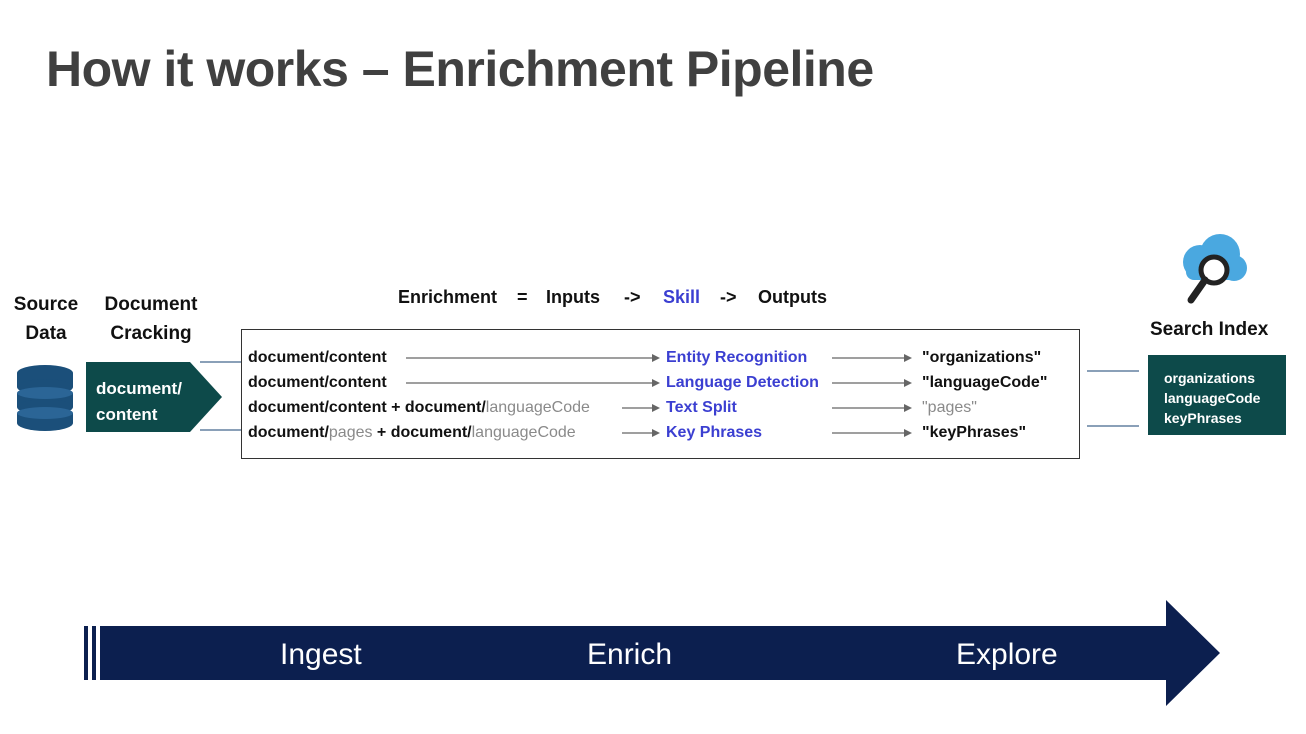  I want to click on search-index-field: keyPhrases, so click(1203, 418).